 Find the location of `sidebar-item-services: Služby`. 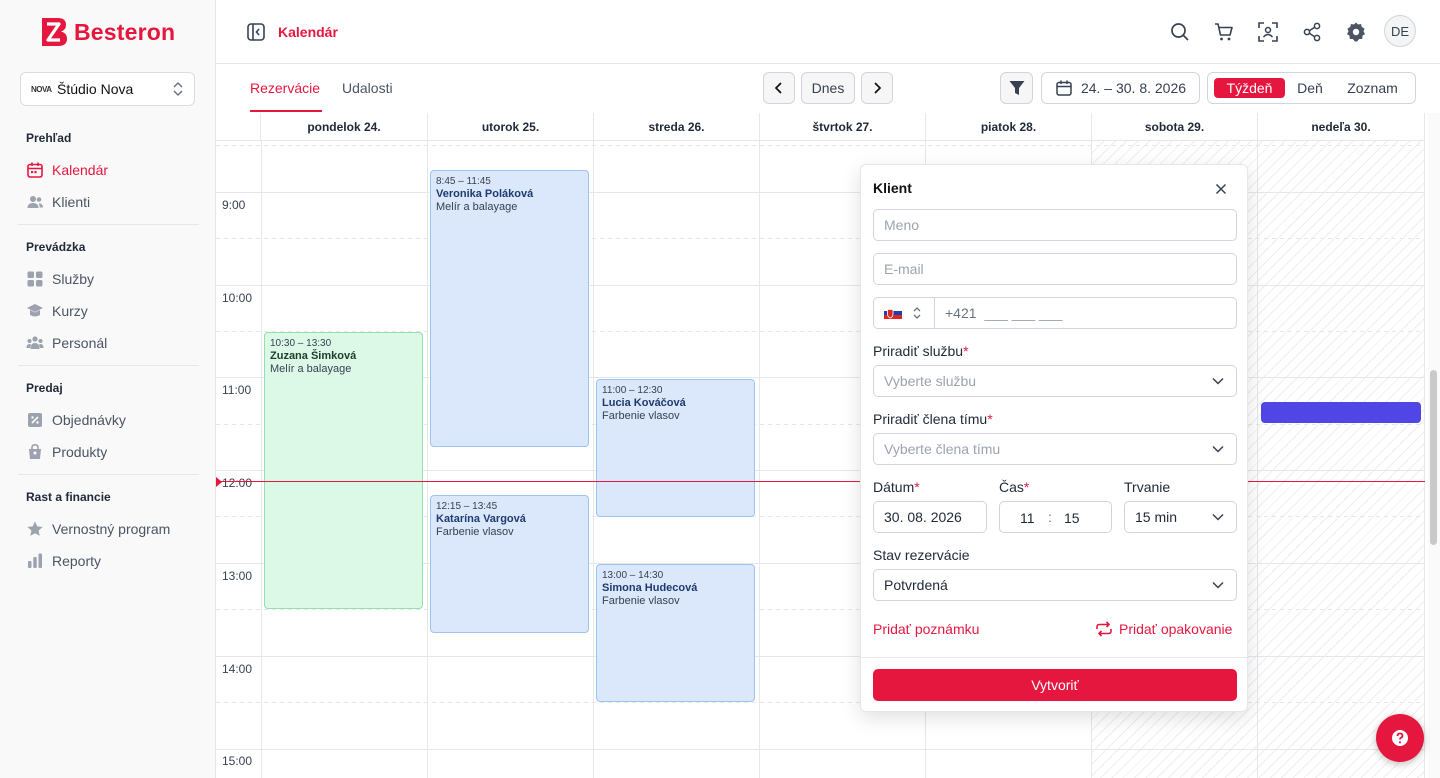

sidebar-item-services: Služby is located at coordinates (60, 279).